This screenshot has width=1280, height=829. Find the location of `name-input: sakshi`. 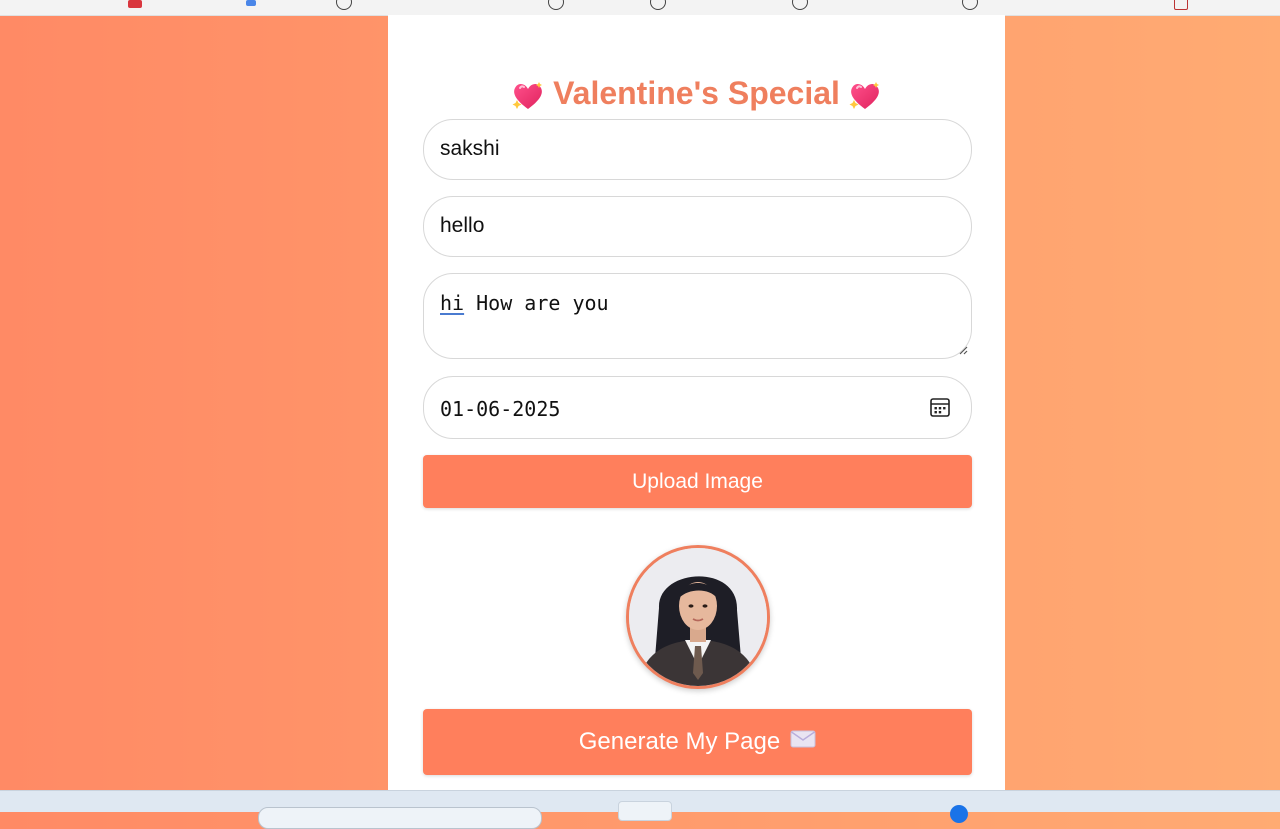

name-input: sakshi is located at coordinates (697, 149).